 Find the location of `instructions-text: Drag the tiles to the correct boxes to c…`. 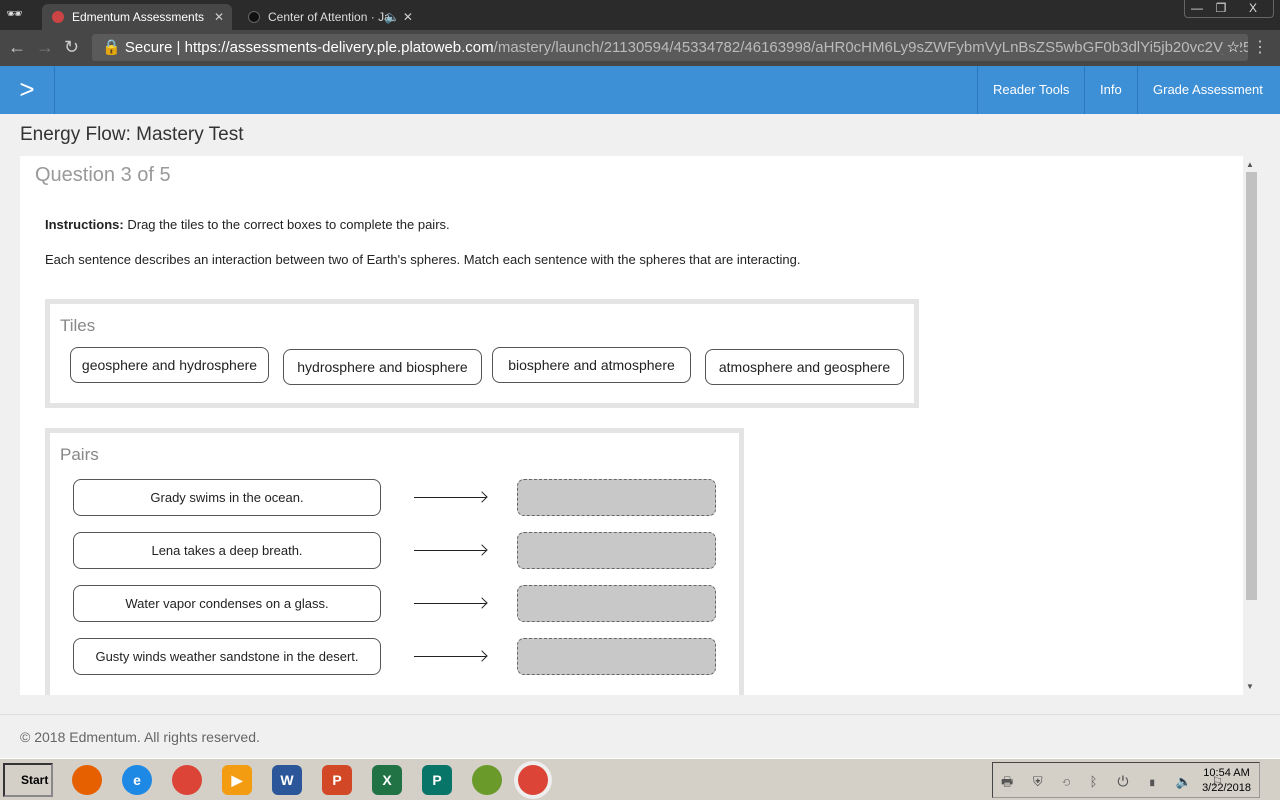

instructions-text: Drag the tiles to the correct boxes to c… is located at coordinates (288, 224).